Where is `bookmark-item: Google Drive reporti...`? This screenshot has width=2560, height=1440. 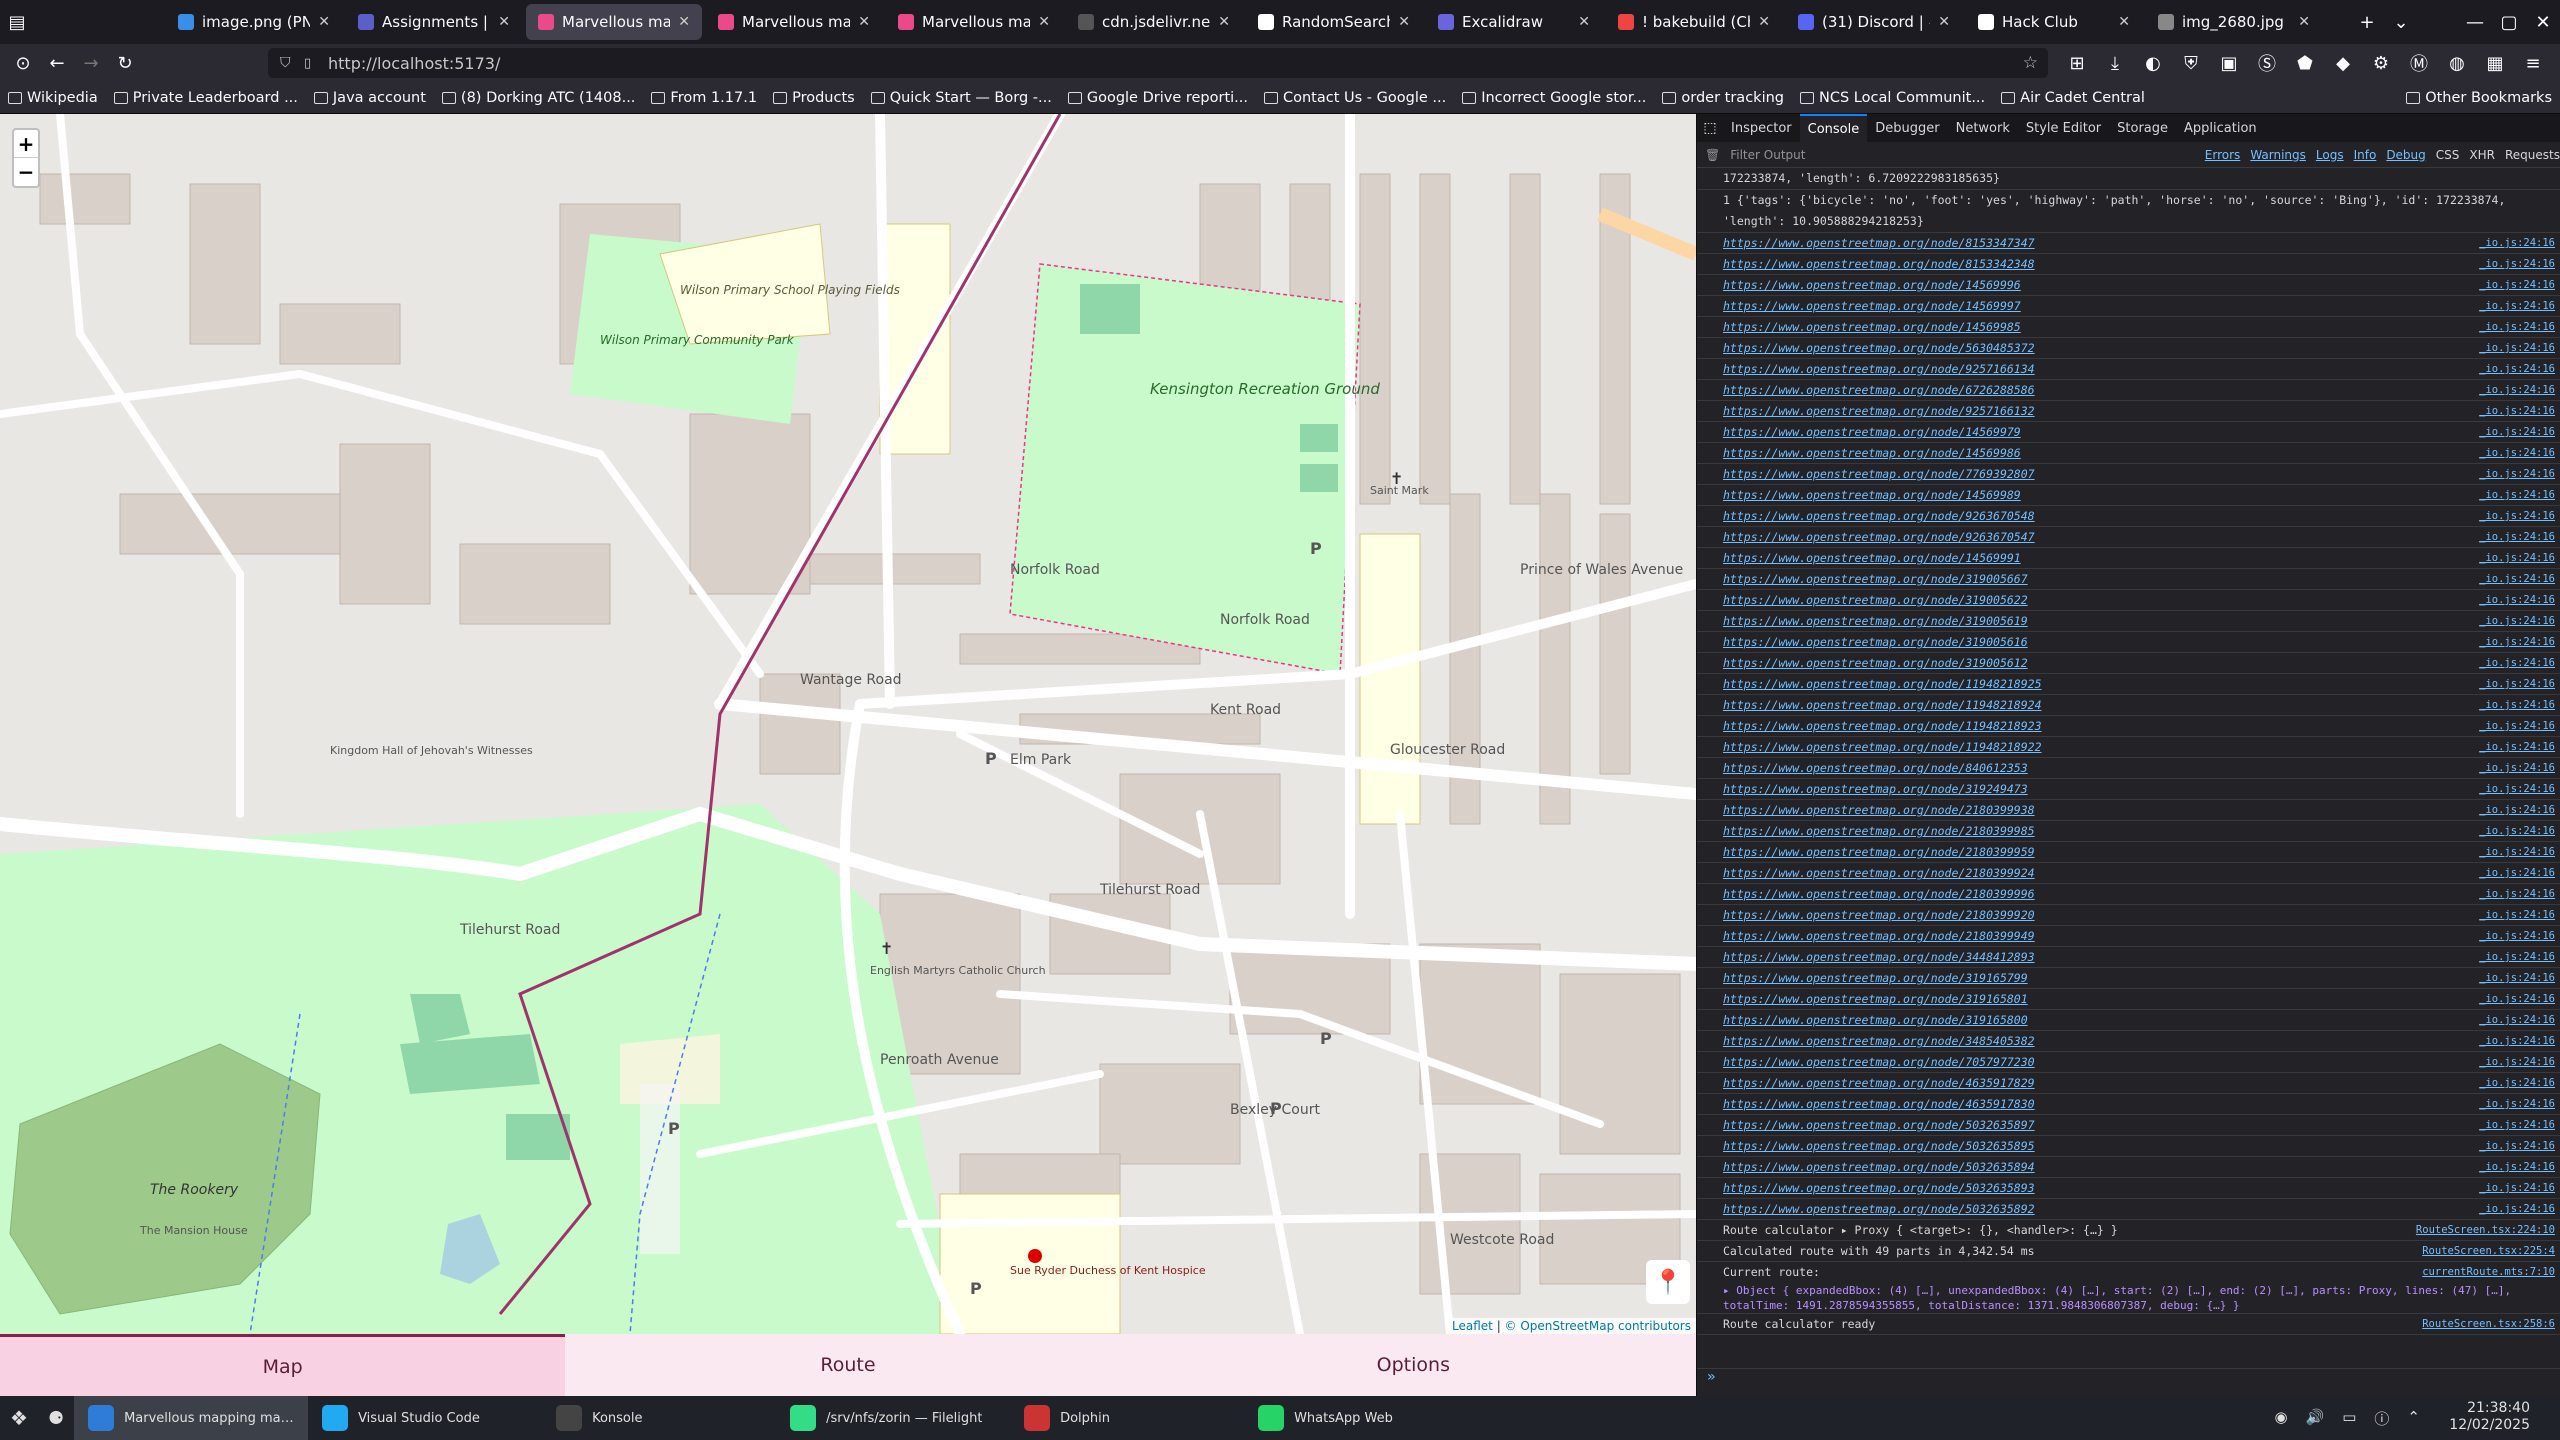 bookmark-item: Google Drive reporti... is located at coordinates (1158, 98).